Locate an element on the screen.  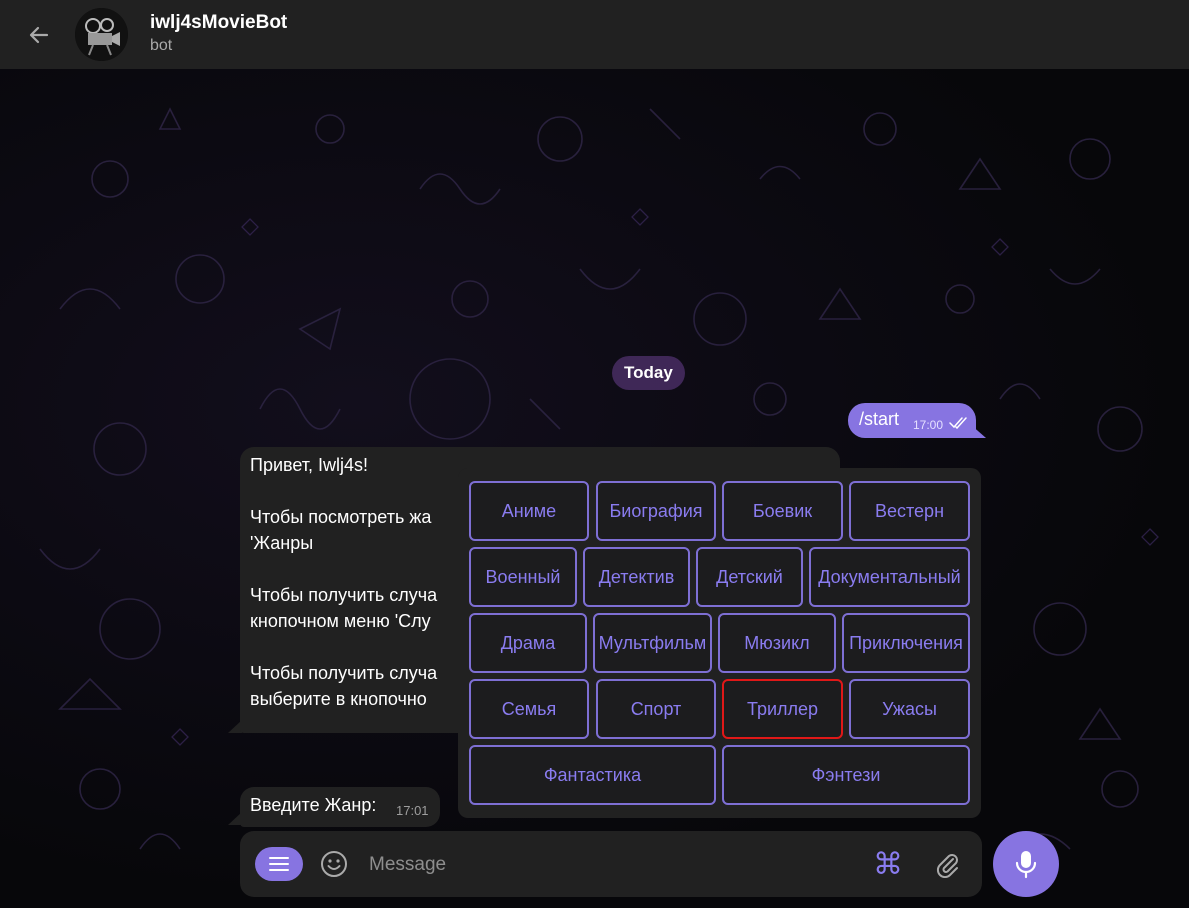
message-line: Привет, Iwlj4s! is located at coordinates (309, 465).